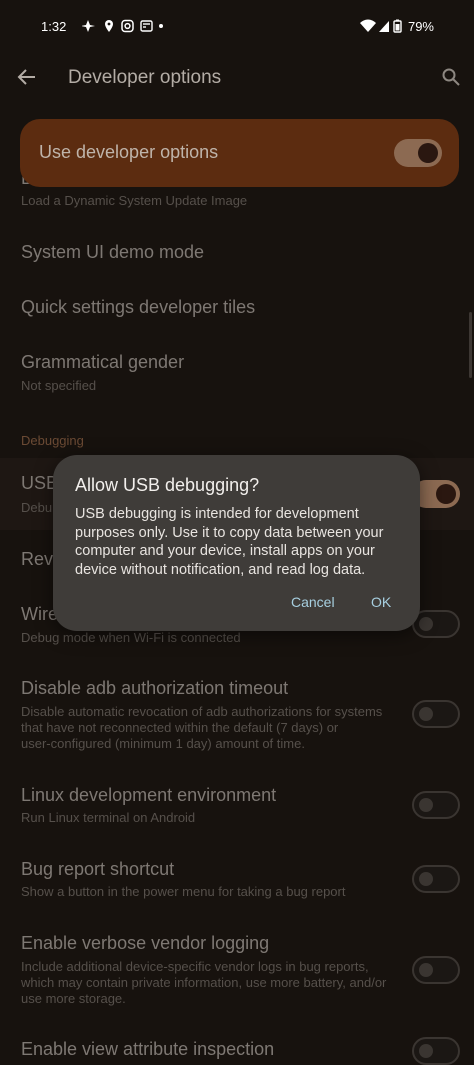 This screenshot has height=1065, width=474. I want to click on disable-adb-timeout-switch, so click(436, 714).